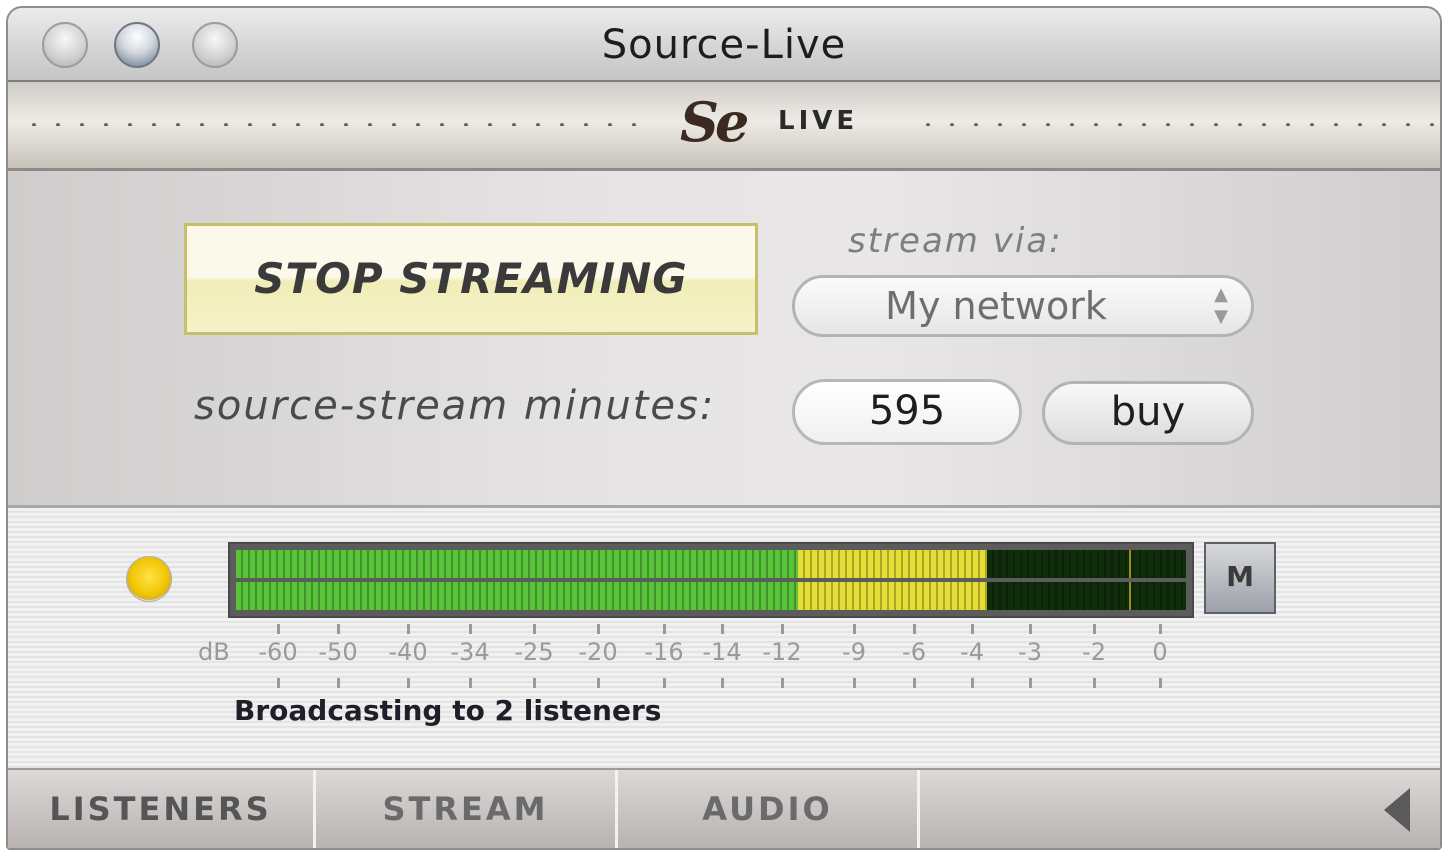 The image size is (1446, 852). What do you see at coordinates (214, 652) in the screenshot?
I see `db-unit-label: dB` at bounding box center [214, 652].